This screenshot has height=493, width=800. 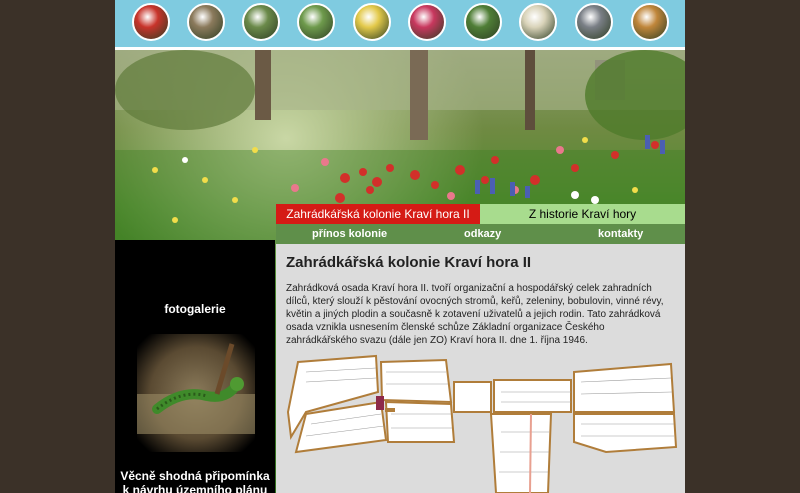 I want to click on nav-links: odkazy, so click(x=482, y=234).